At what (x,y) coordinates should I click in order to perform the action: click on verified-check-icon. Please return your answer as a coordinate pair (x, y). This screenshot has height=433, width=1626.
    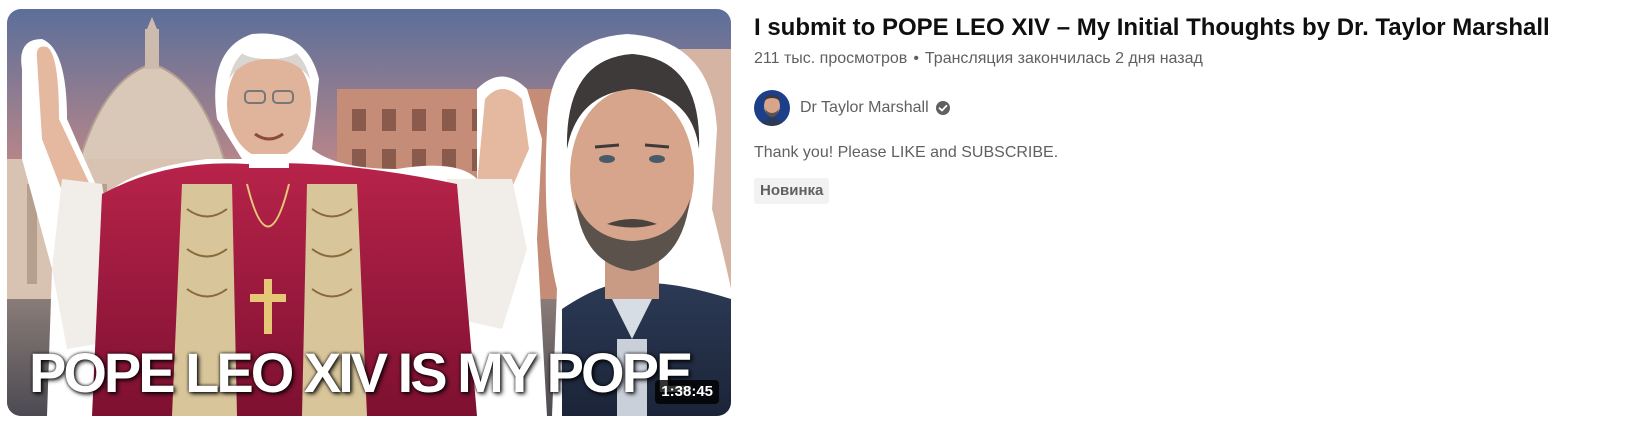
    Looking at the image, I should click on (943, 108).